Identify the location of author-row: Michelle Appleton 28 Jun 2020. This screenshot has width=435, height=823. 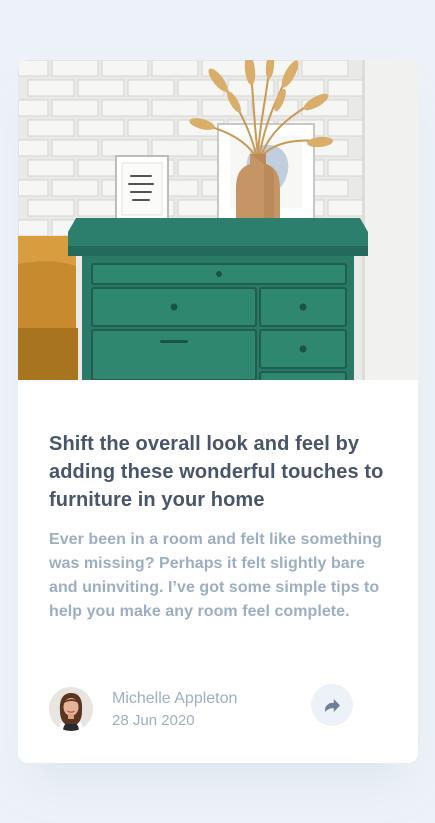
(221, 708).